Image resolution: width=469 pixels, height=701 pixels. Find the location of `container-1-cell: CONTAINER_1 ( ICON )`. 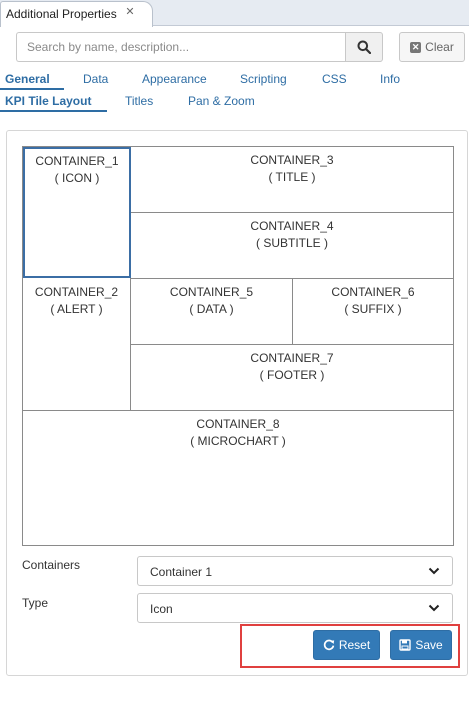

container-1-cell: CONTAINER_1 ( ICON ) is located at coordinates (77, 212).